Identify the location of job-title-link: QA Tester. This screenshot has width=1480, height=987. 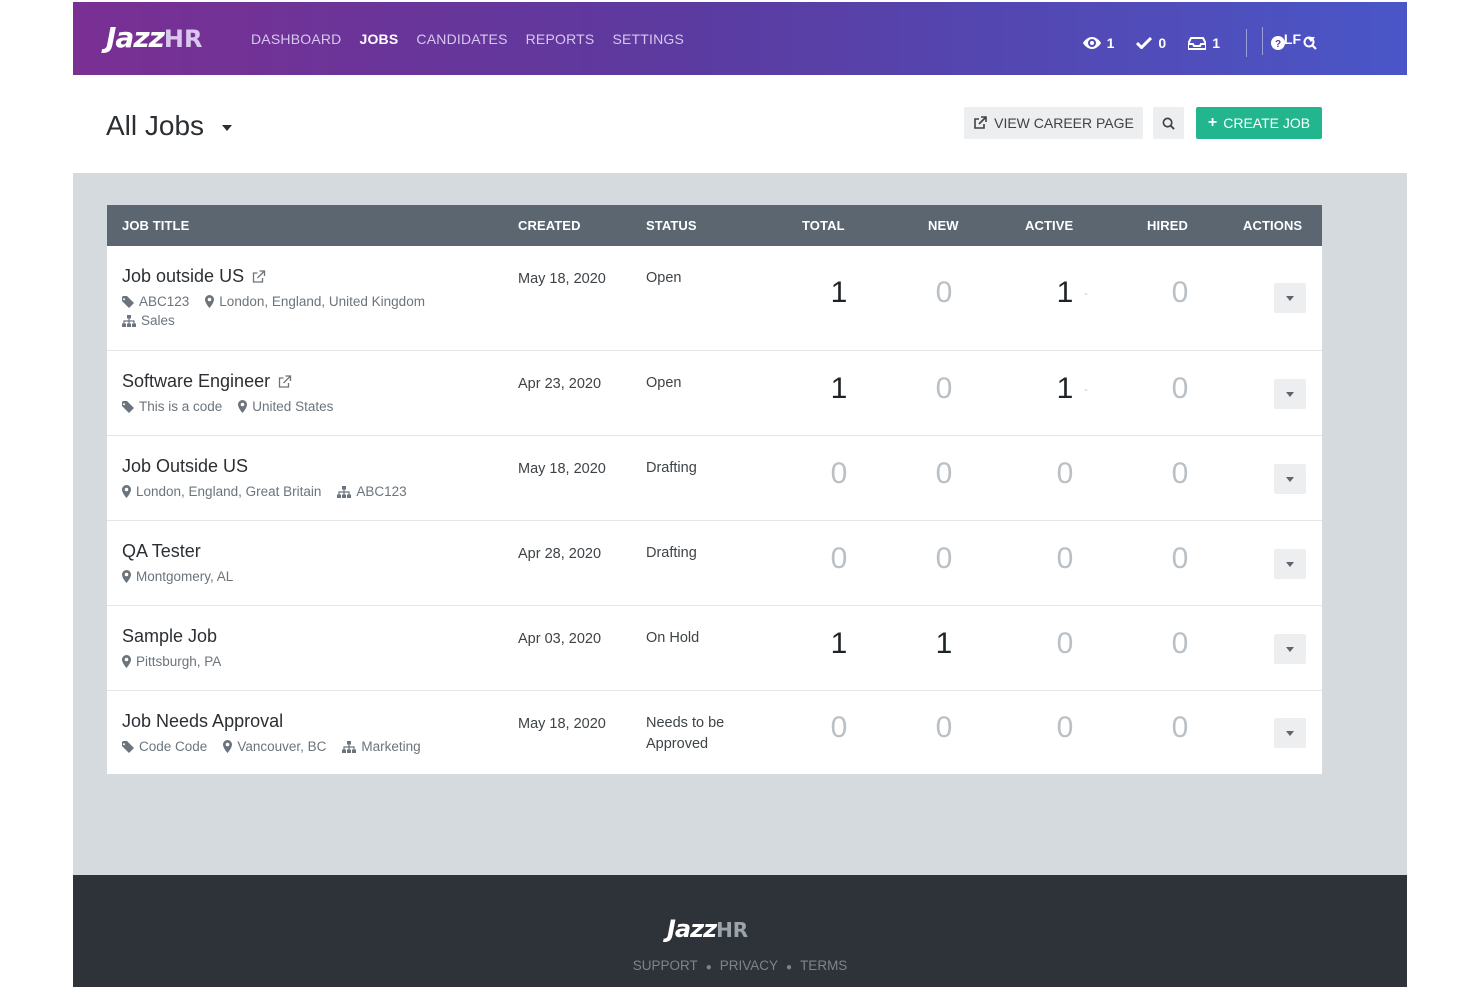
(161, 551).